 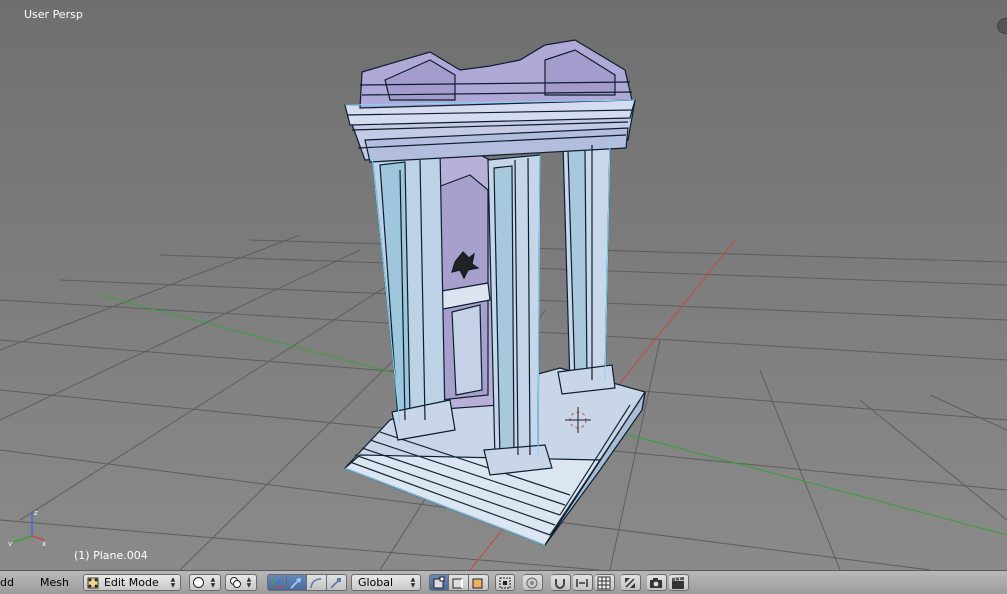 I want to click on svg-text: y, so click(x=10, y=543).